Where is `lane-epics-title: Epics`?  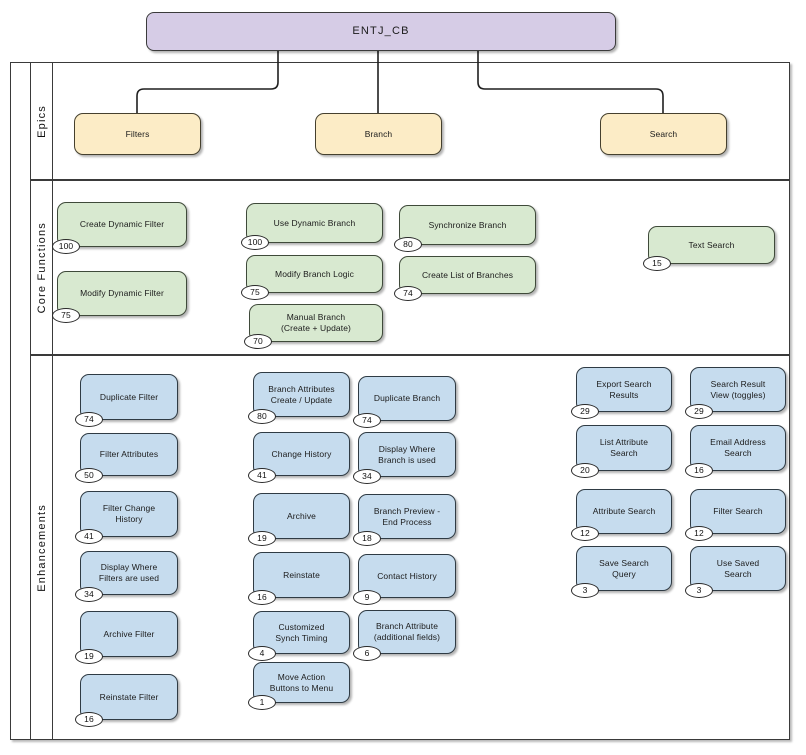
lane-epics-title: Epics is located at coordinates (42, 121).